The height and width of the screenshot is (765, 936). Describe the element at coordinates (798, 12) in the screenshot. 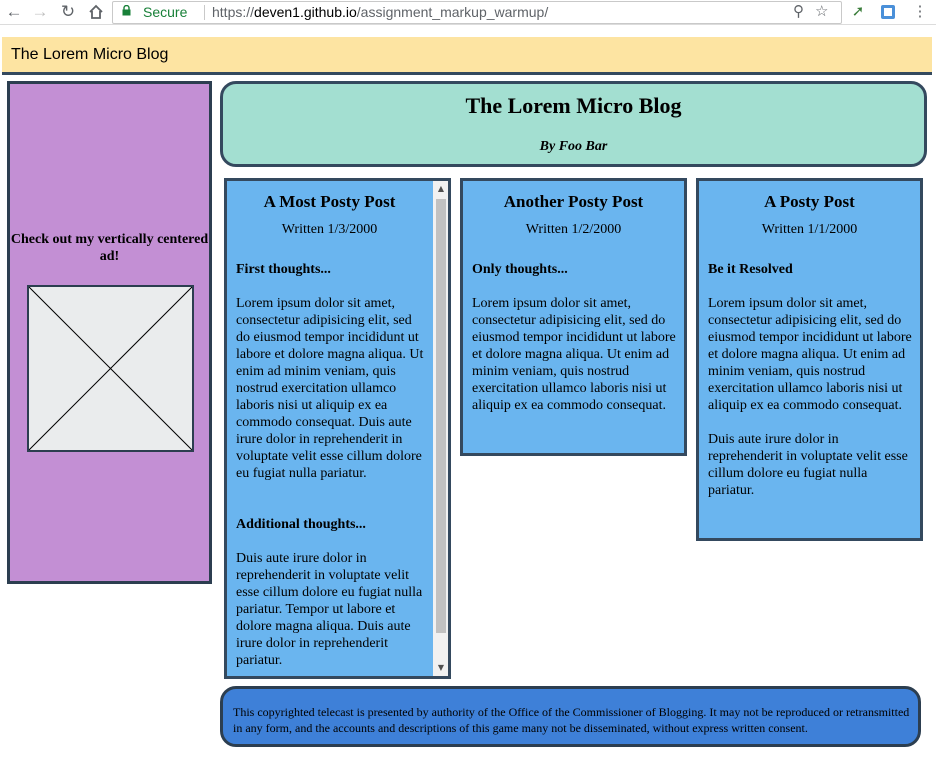

I see `zoom-icon: ⚲` at that location.